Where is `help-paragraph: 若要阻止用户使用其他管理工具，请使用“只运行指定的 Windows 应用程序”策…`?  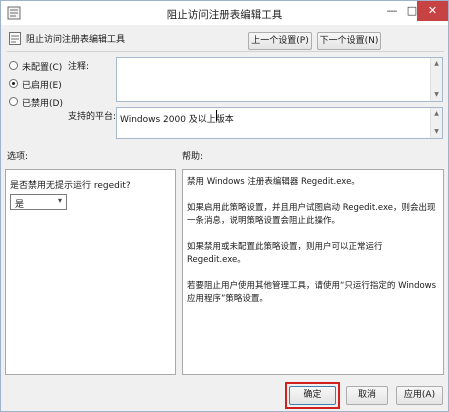 help-paragraph: 若要阻止用户使用其他管理工具，请使用“只运行指定的 Windows 应用程序”策… is located at coordinates (312, 292).